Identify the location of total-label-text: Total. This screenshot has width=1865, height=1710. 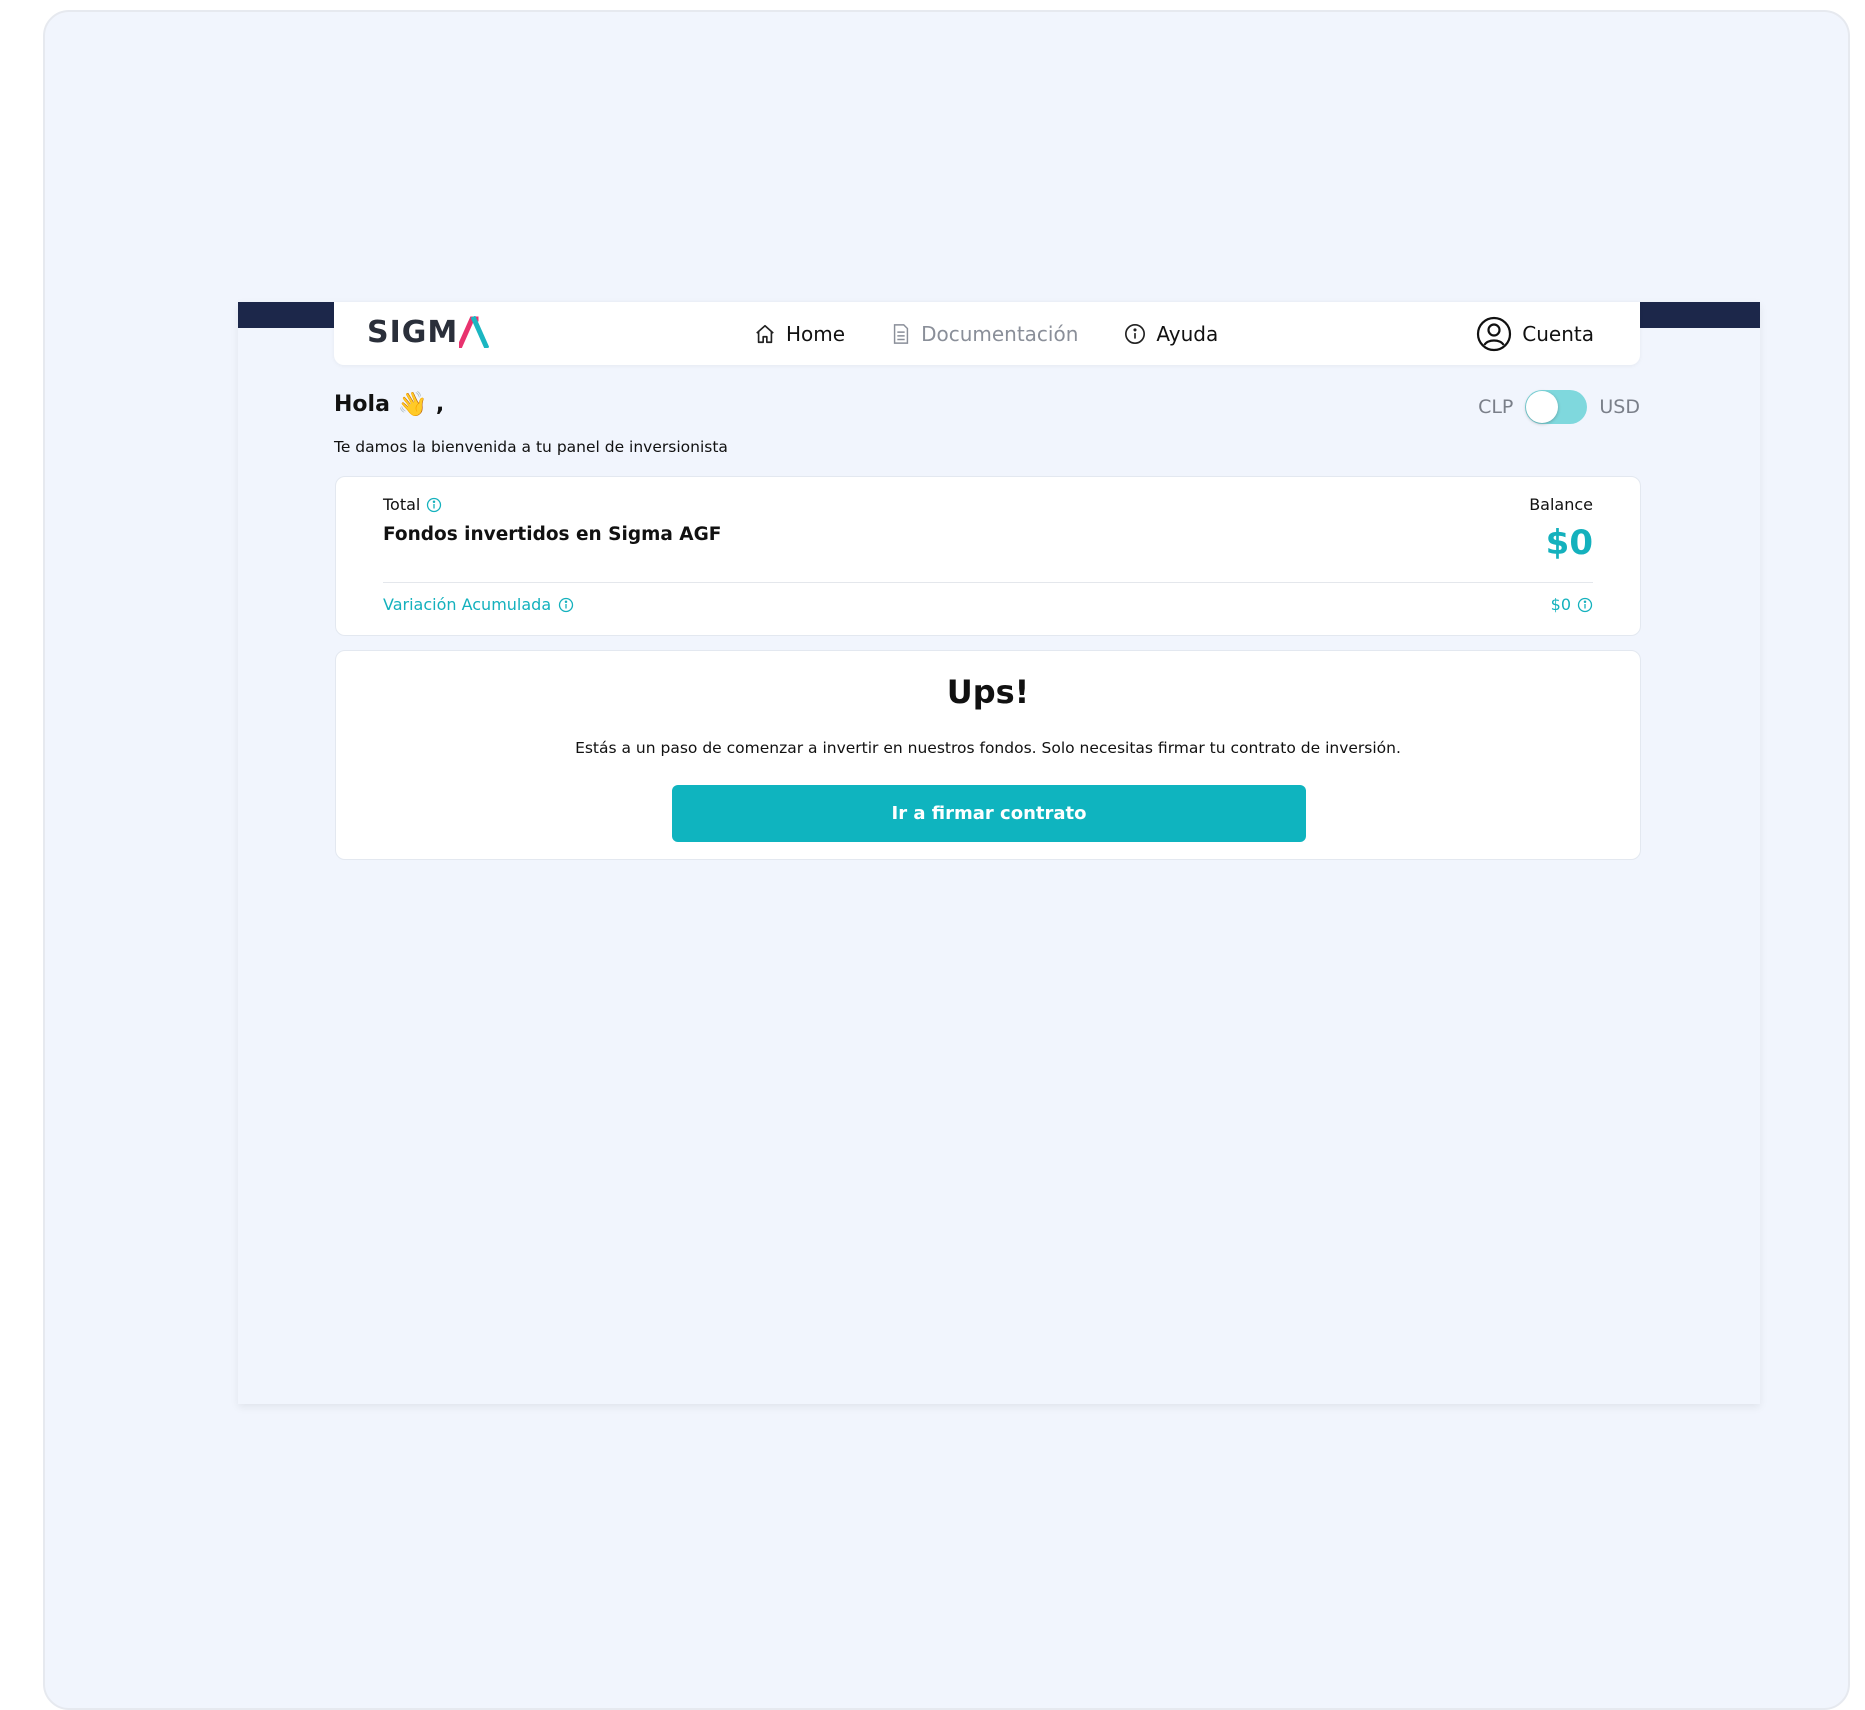
(402, 504).